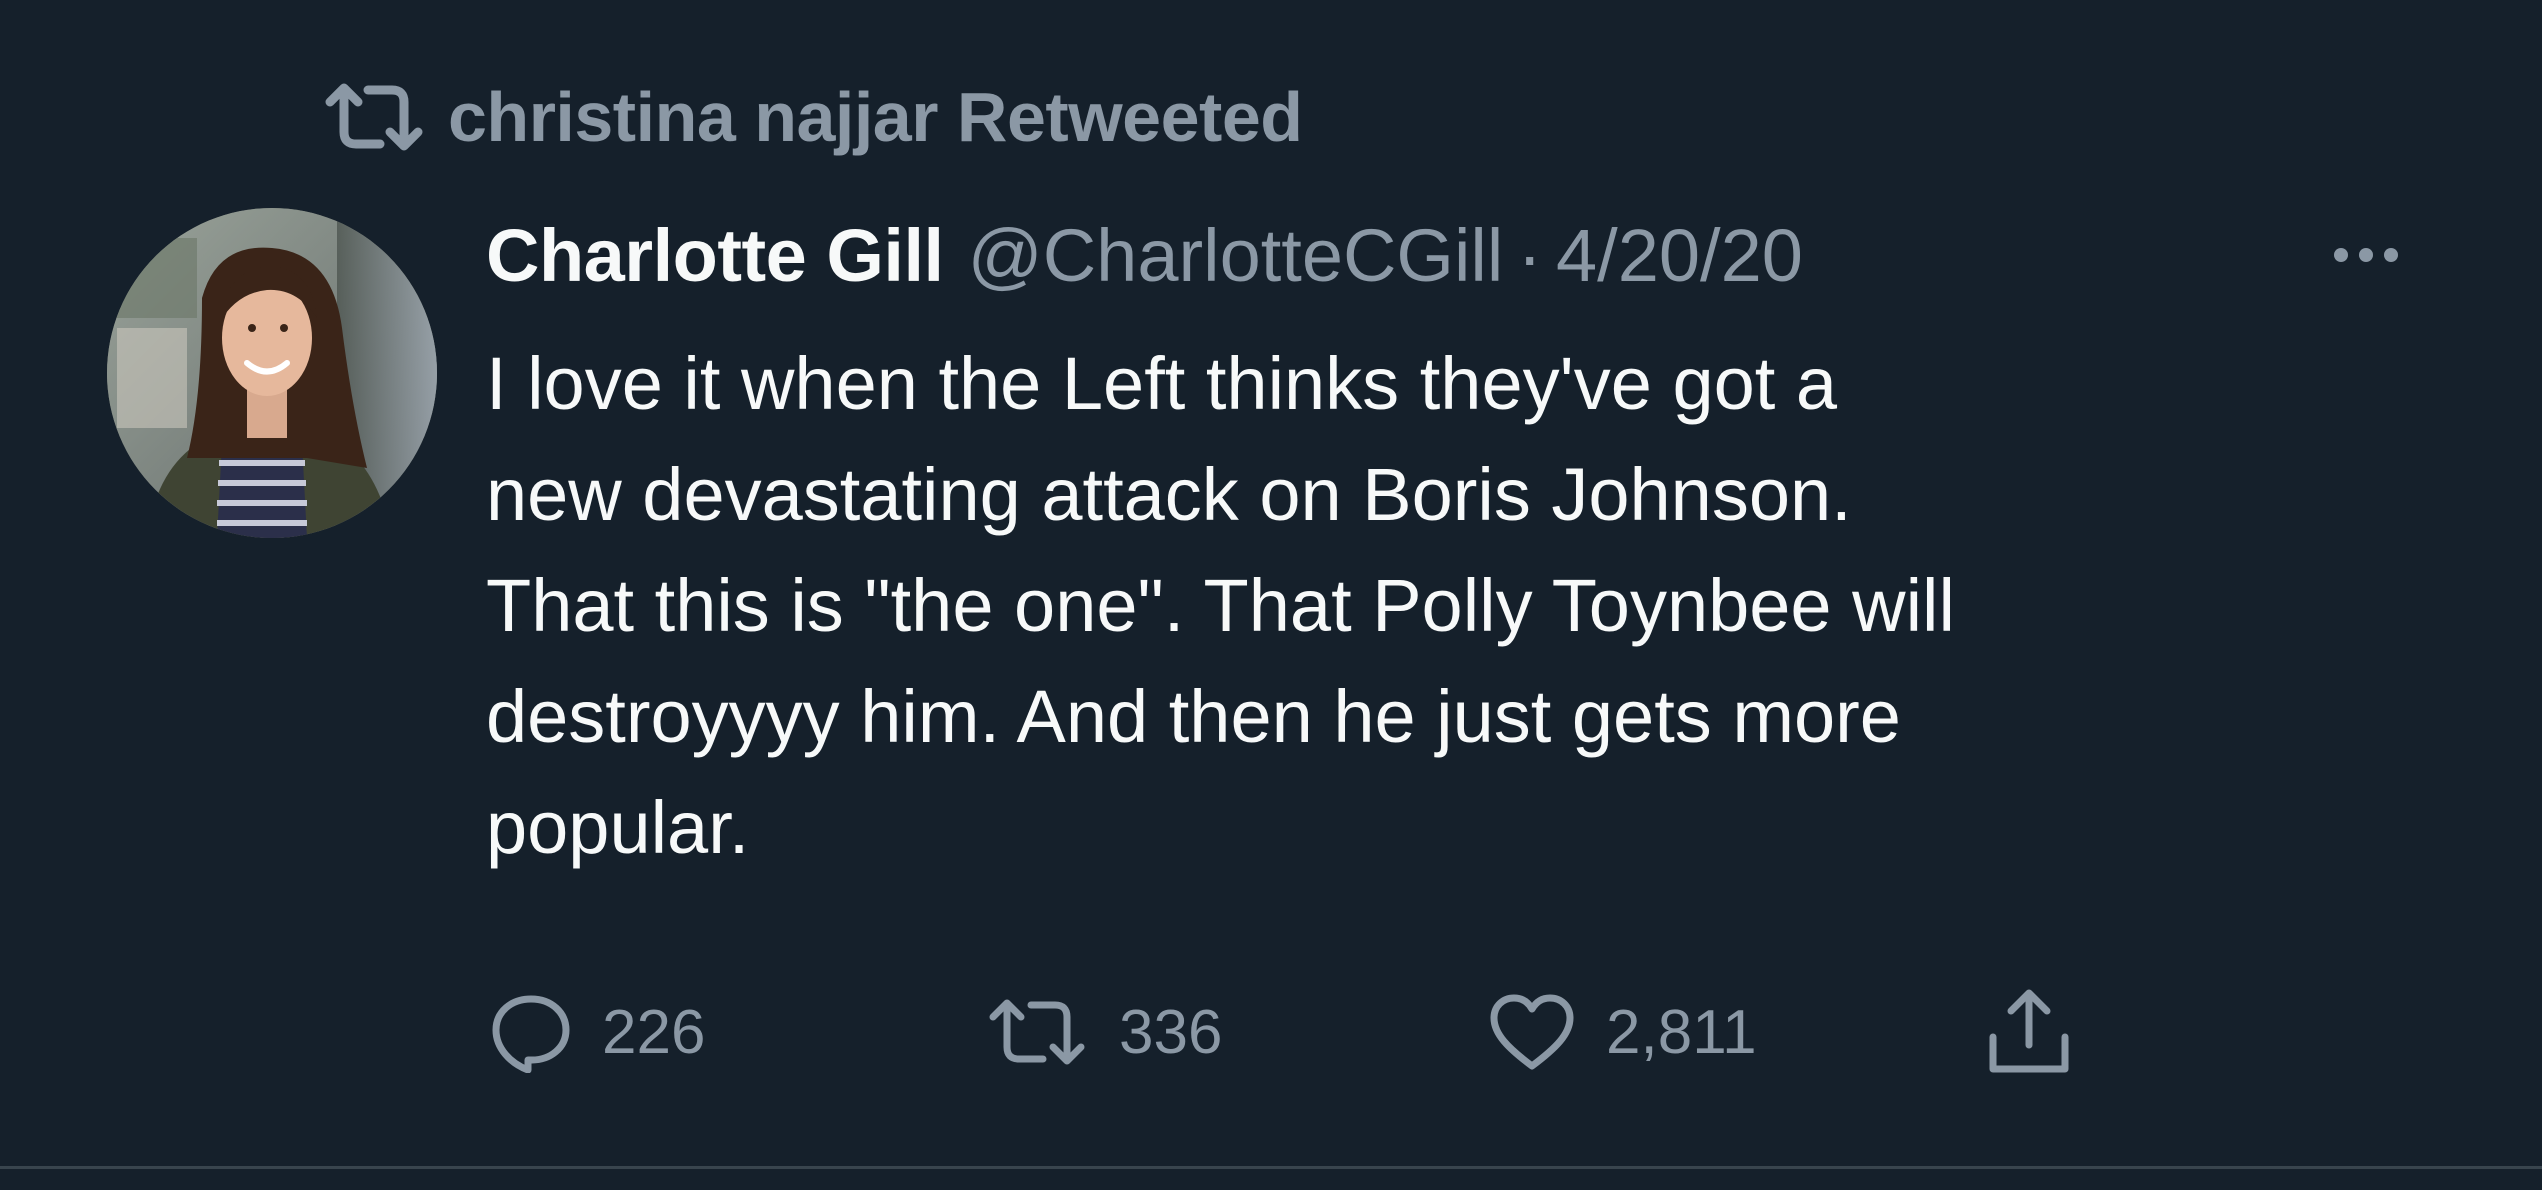 Image resolution: width=2542 pixels, height=1190 pixels. What do you see at coordinates (1171, 1032) in the screenshot?
I see `retweet-count: 336` at bounding box center [1171, 1032].